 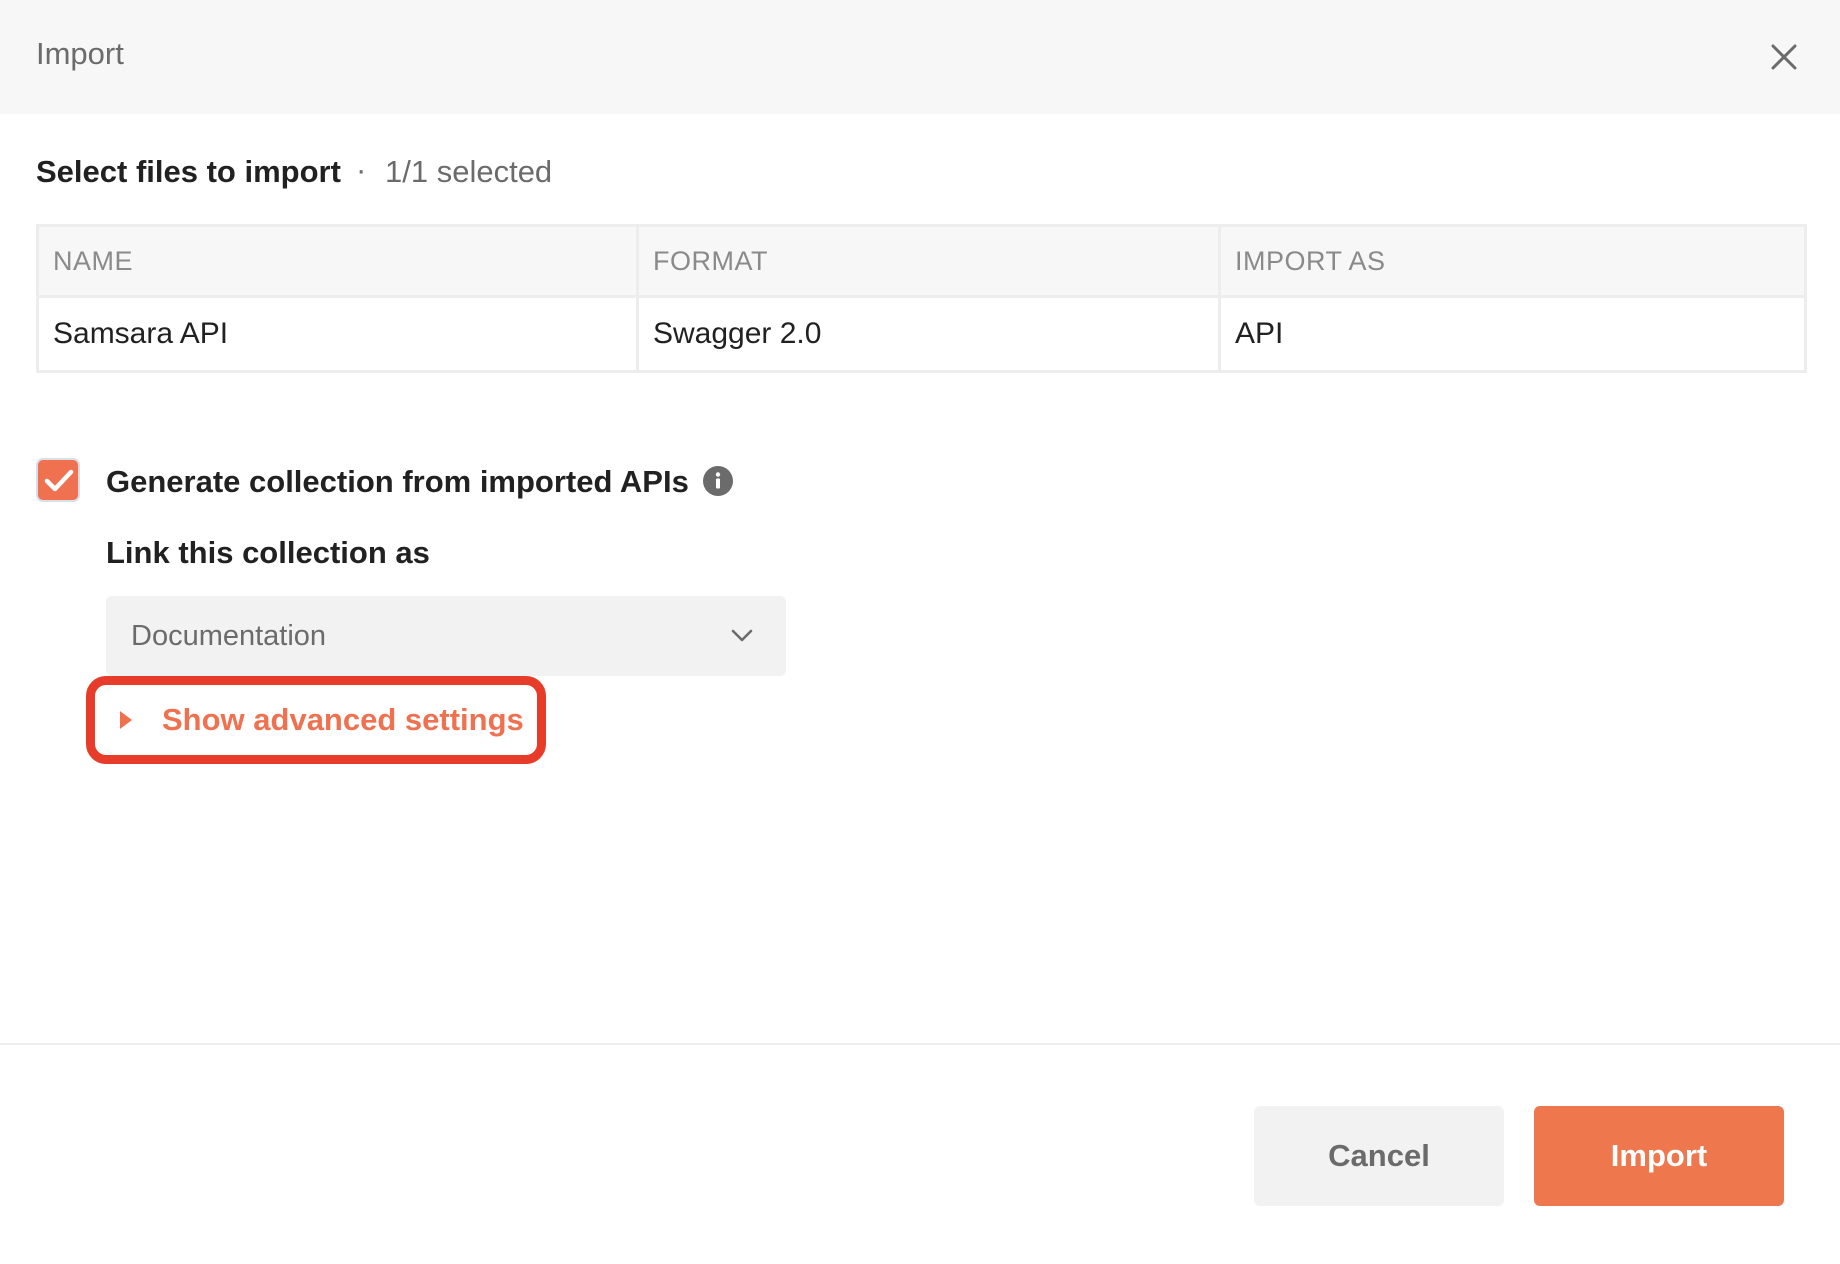 I want to click on dialog-header: Import, so click(x=920, y=57).